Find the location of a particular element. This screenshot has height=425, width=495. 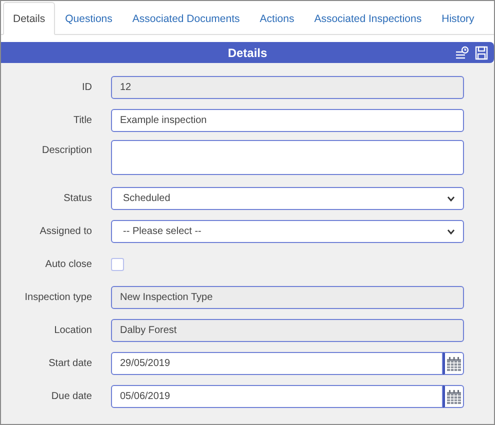

field-label: Status is located at coordinates (77, 198).